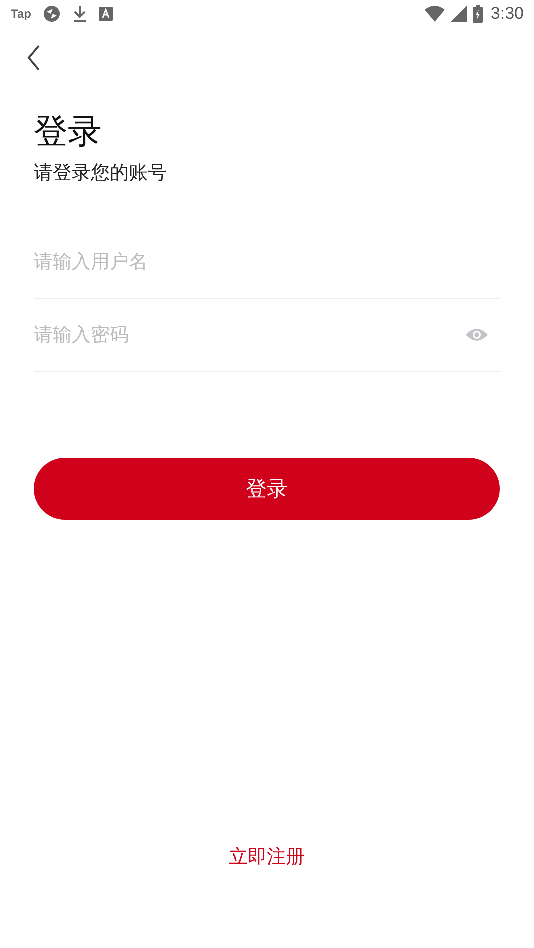 This screenshot has width=534, height=948. Describe the element at coordinates (80, 14) in the screenshot. I see `download-icon` at that location.